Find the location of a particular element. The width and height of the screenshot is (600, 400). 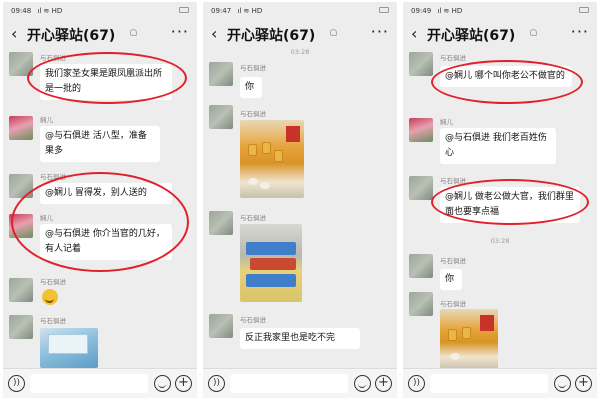

rice-sacks-photo is located at coordinates (271, 263).